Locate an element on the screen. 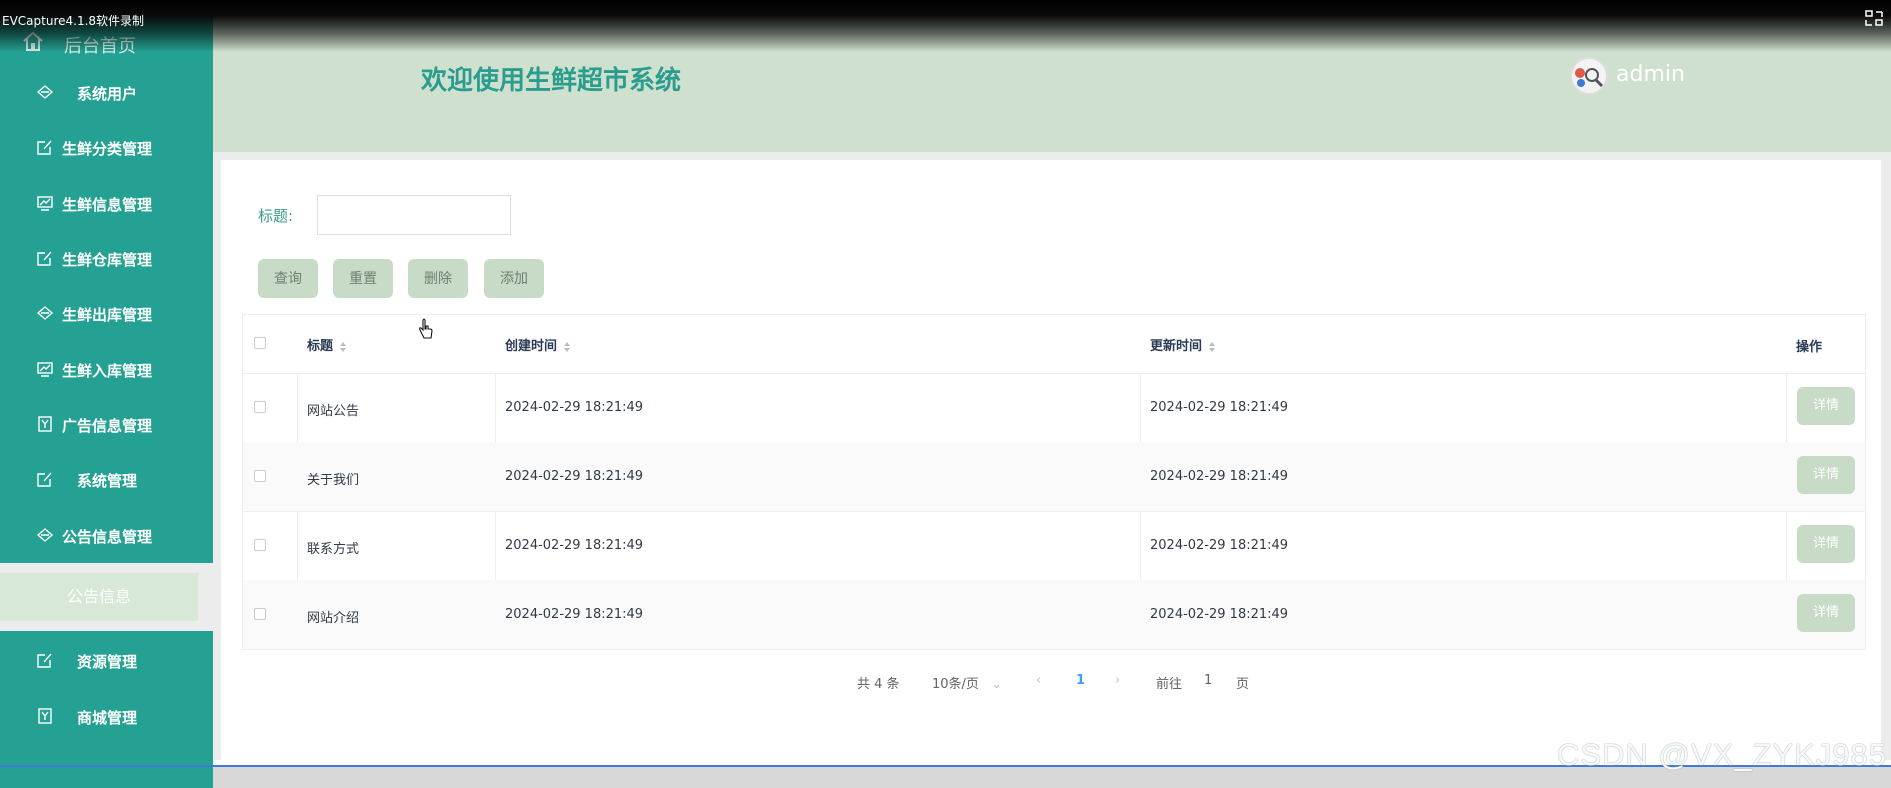 The height and width of the screenshot is (788, 1891). delete-button: 删除 is located at coordinates (438, 278).